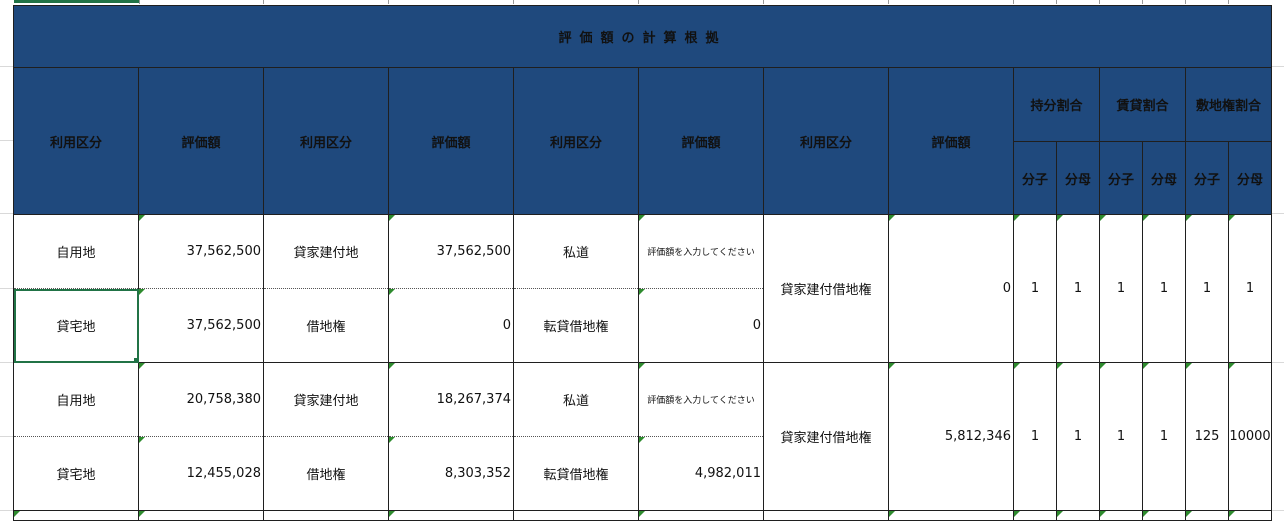 This screenshot has width=1284, height=521. Describe the element at coordinates (76, 325) in the screenshot. I see `cell-use-type-selected: 貸宅地` at that location.